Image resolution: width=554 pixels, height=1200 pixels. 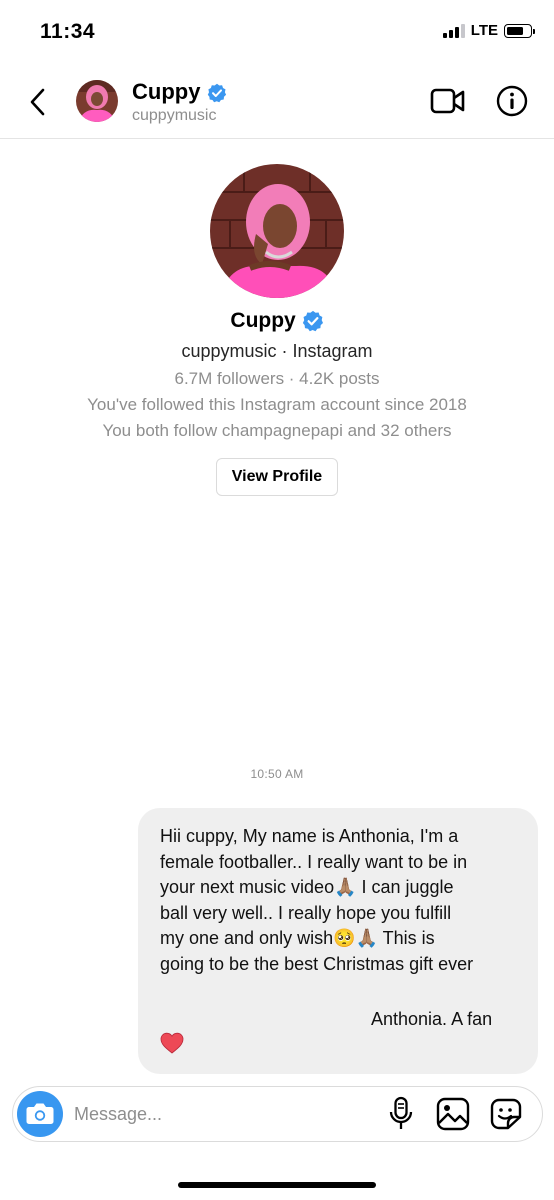 What do you see at coordinates (277, 138) in the screenshot?
I see `header-divider` at bounding box center [277, 138].